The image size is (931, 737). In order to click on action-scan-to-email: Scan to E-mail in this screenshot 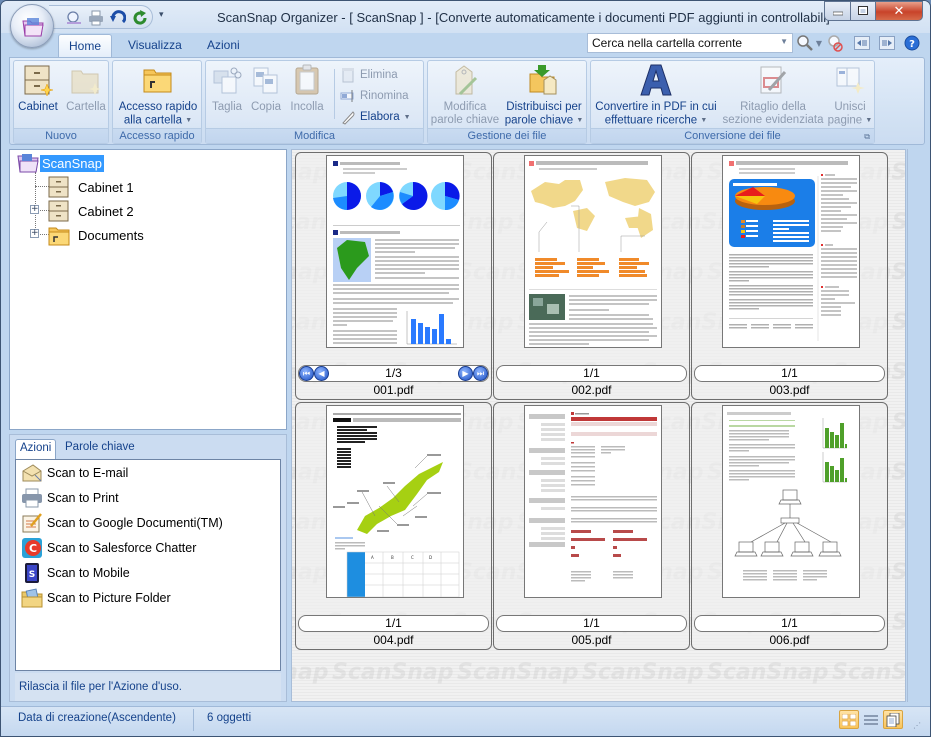, I will do `click(74, 473)`.